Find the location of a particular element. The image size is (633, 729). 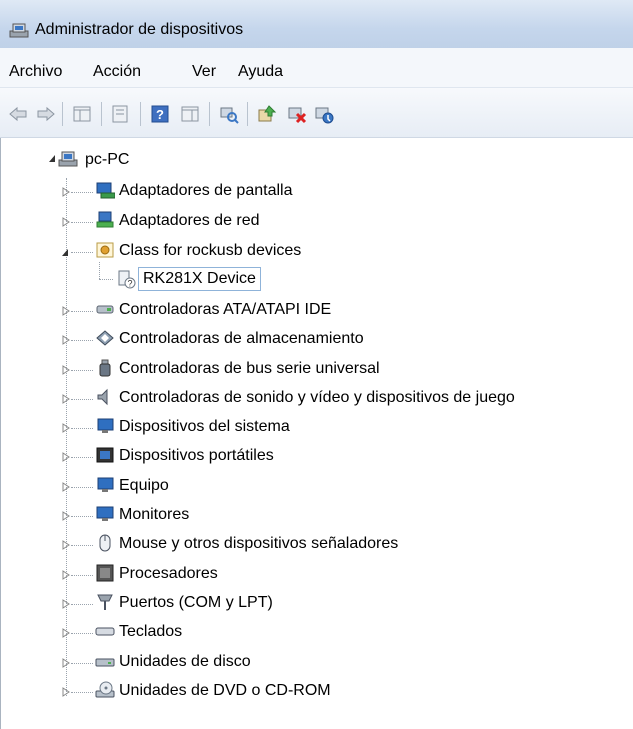

tree-item-label: Unidades de DVD o CD-ROM is located at coordinates (225, 690).